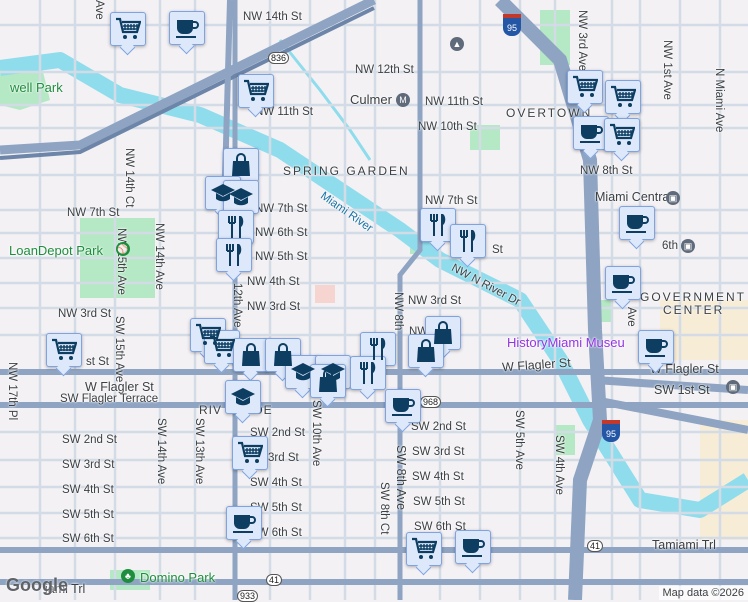 The image size is (748, 602). I want to click on street-label: SW 6th St, so click(88, 539).